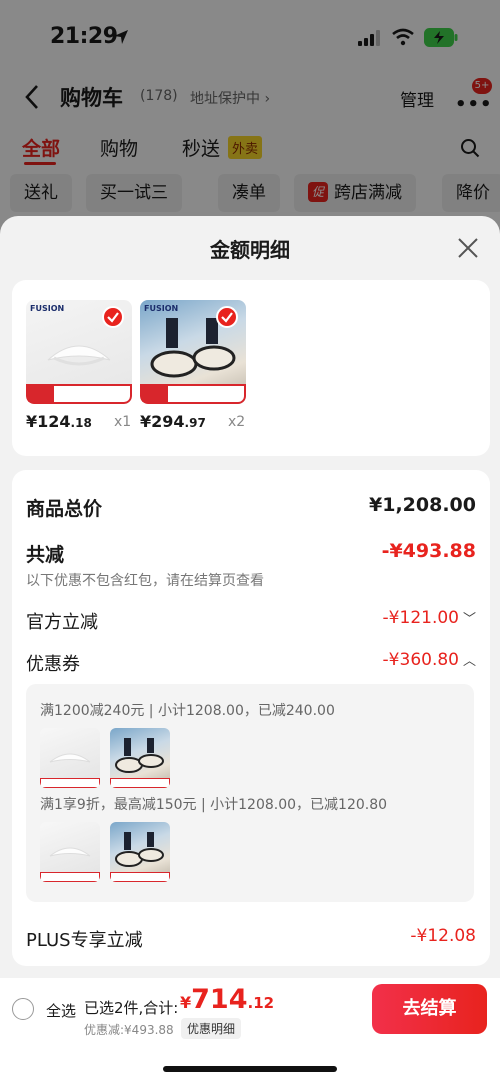 This screenshot has width=500, height=1083. I want to click on coupon-line: 满1享9折，最高减150元 | 小计1208.00，已减120.80, so click(214, 805).